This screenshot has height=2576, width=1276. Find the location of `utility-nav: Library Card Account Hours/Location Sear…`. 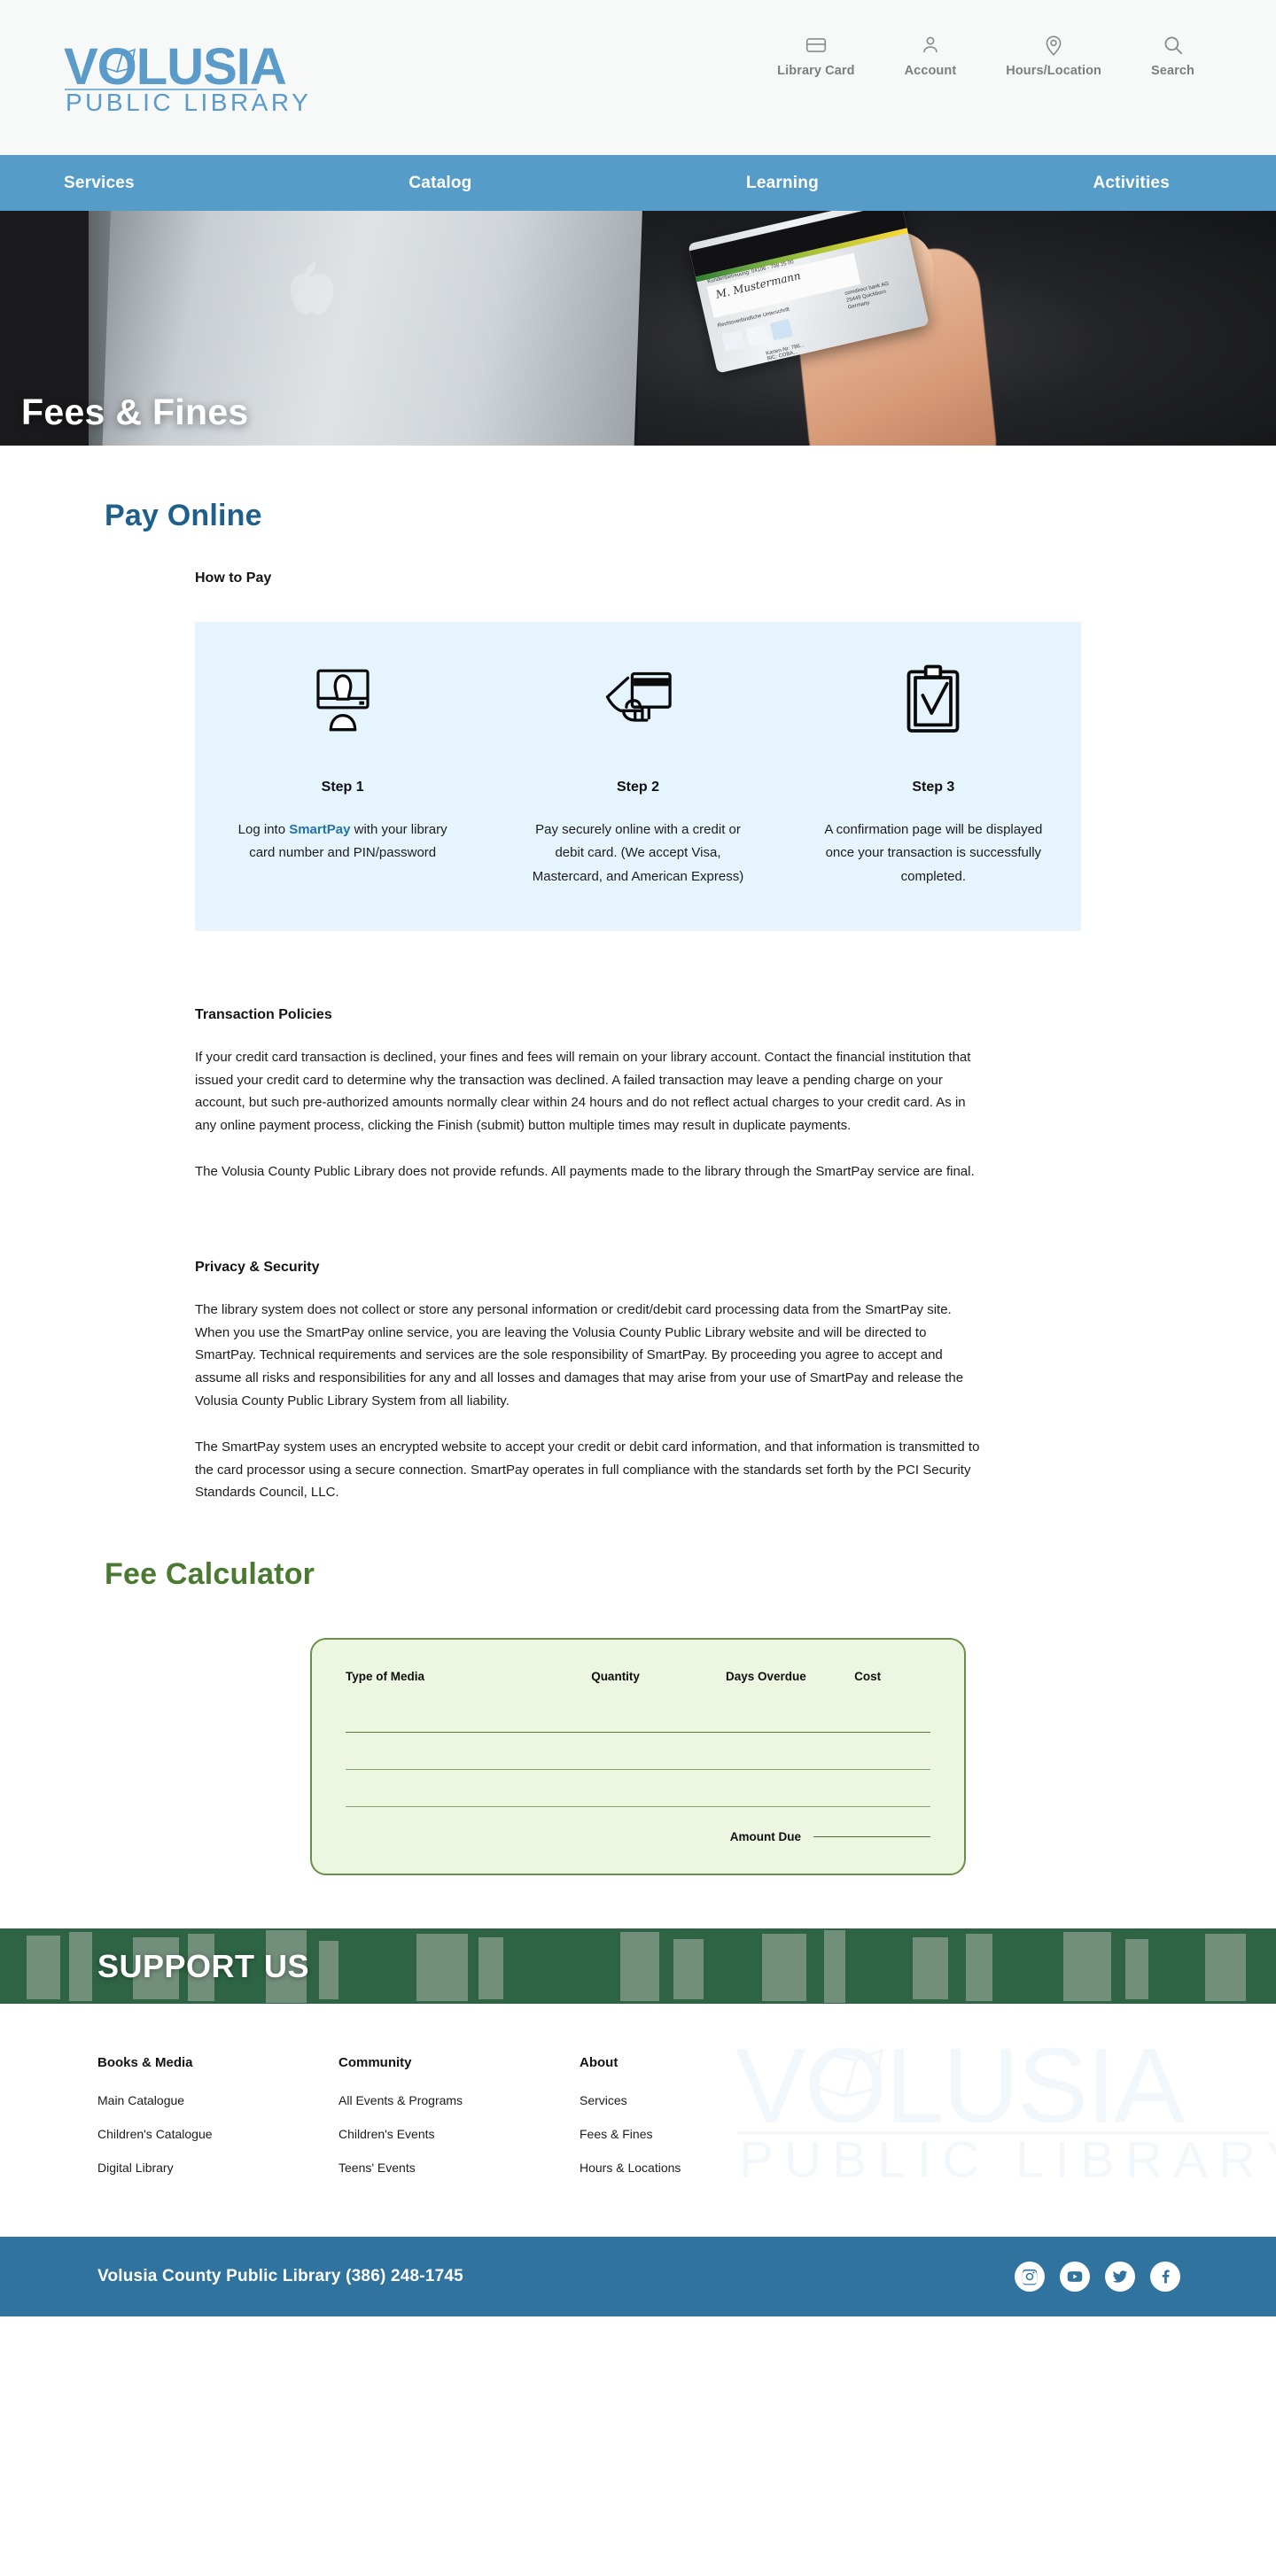

utility-nav: Library Card Account Hours/Location Sear… is located at coordinates (985, 56).